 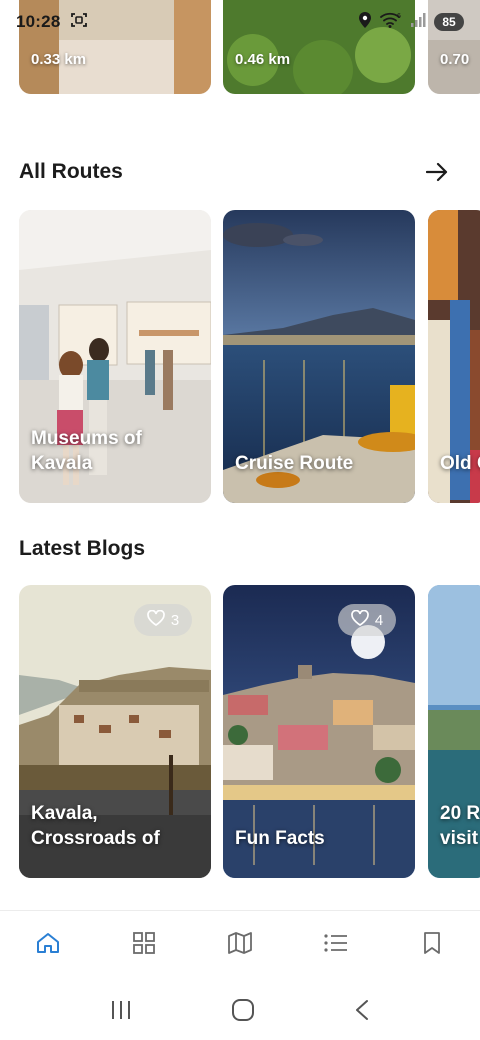 What do you see at coordinates (294, 464) in the screenshot?
I see `route-card-label: Cruise Route` at bounding box center [294, 464].